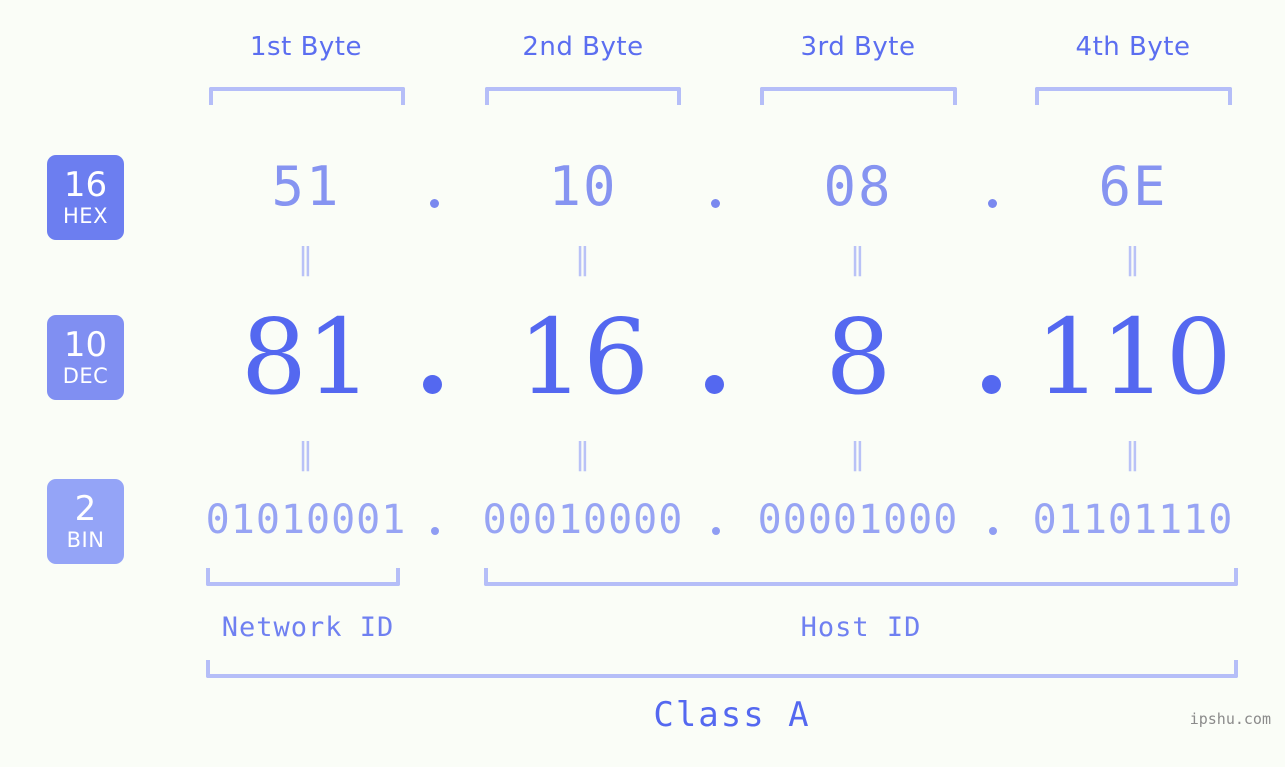 The width and height of the screenshot is (1285, 767). I want to click on base-badge-dec-label: DEC, so click(85, 376).